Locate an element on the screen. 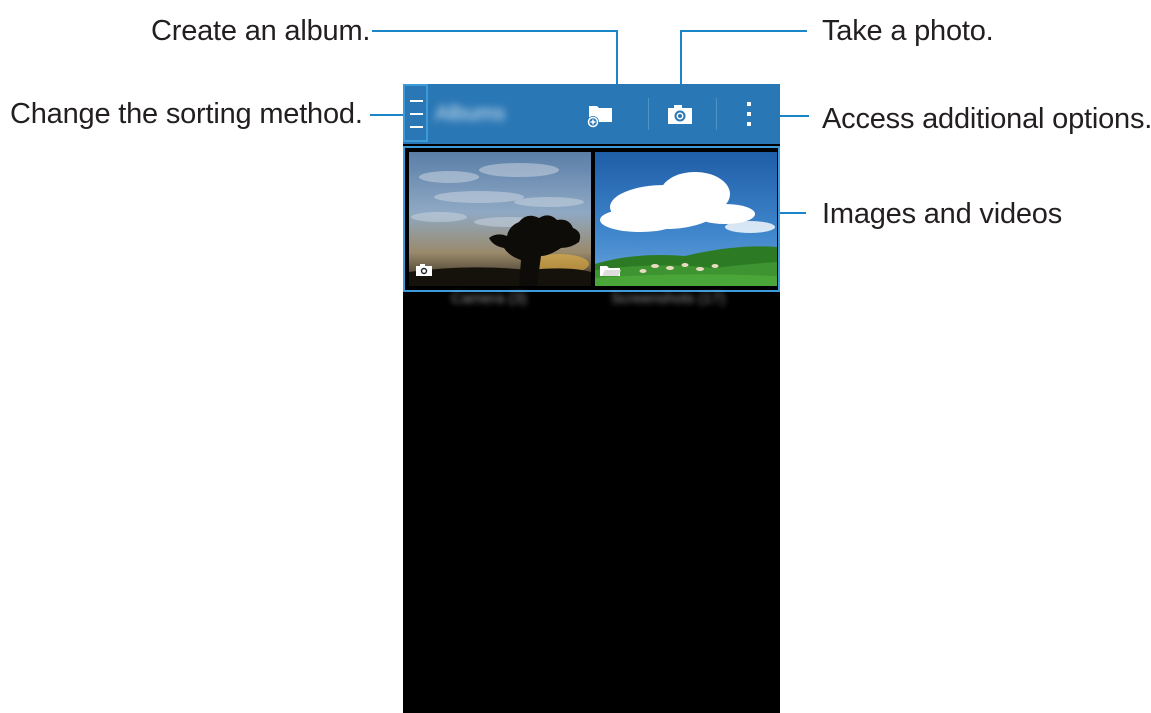  sorting-leader is located at coordinates (386, 115).